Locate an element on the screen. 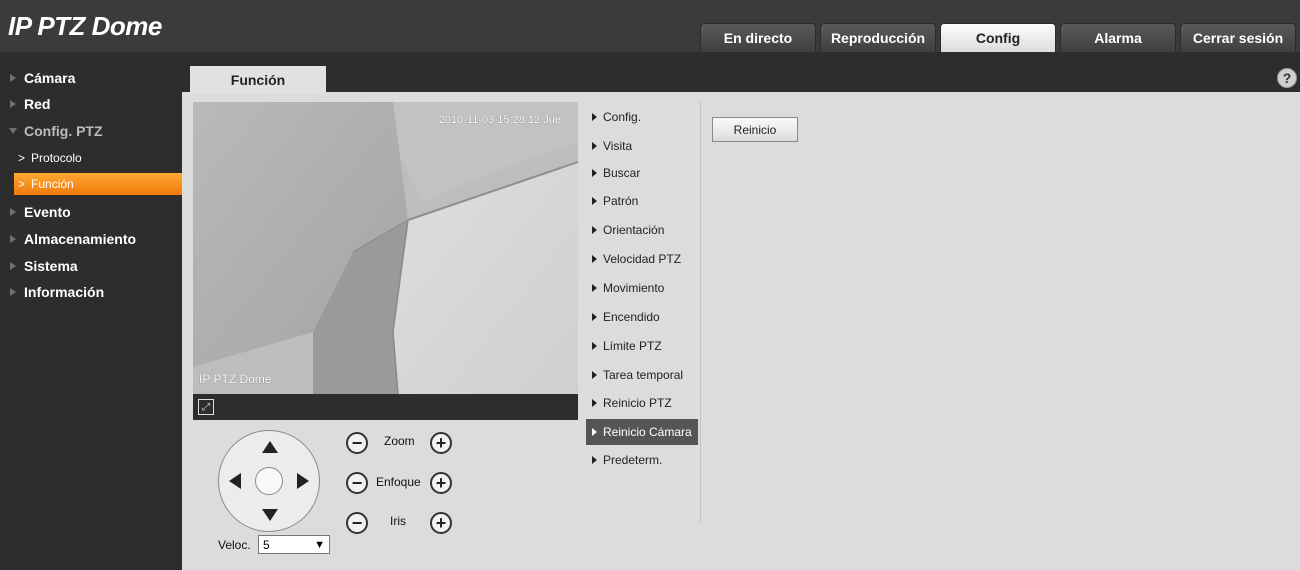 The height and width of the screenshot is (570, 1300). tab-en-directo: En directo is located at coordinates (758, 37).